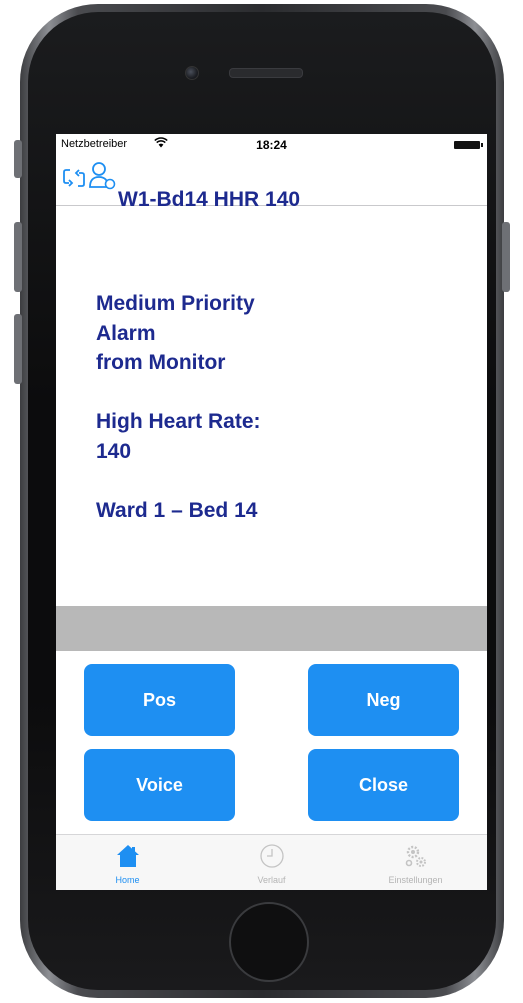  What do you see at coordinates (177, 510) in the screenshot?
I see `alarm-line: Ward 1 – Bed 14` at bounding box center [177, 510].